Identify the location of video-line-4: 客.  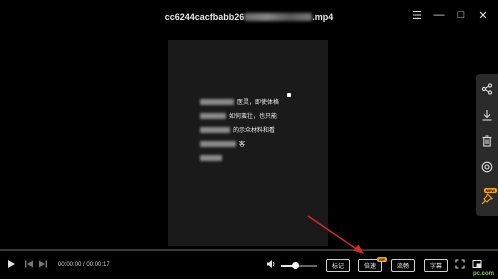
(222, 144).